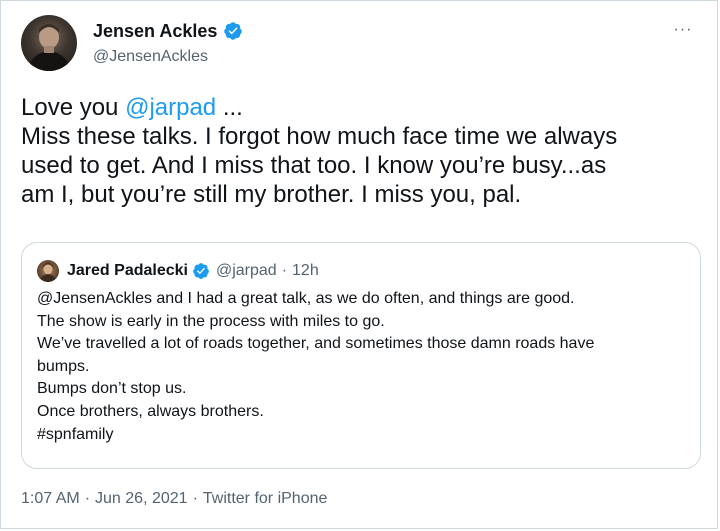 The height and width of the screenshot is (531, 720). I want to click on avatar-icon, so click(49, 47).